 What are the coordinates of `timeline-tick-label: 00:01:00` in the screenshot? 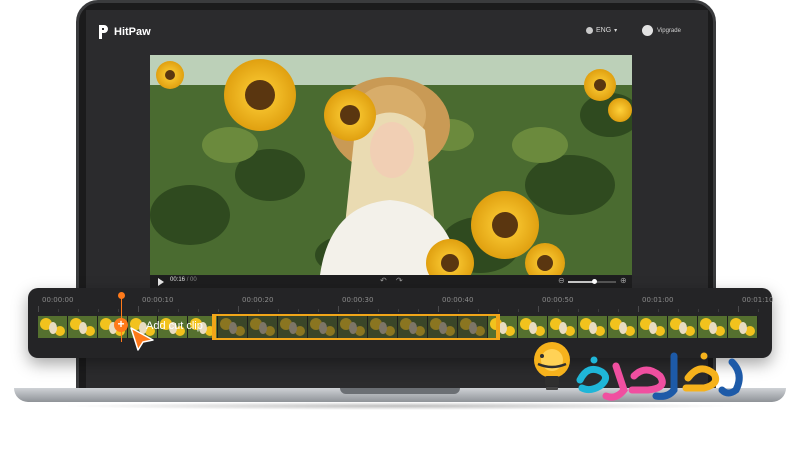 It's located at (658, 300).